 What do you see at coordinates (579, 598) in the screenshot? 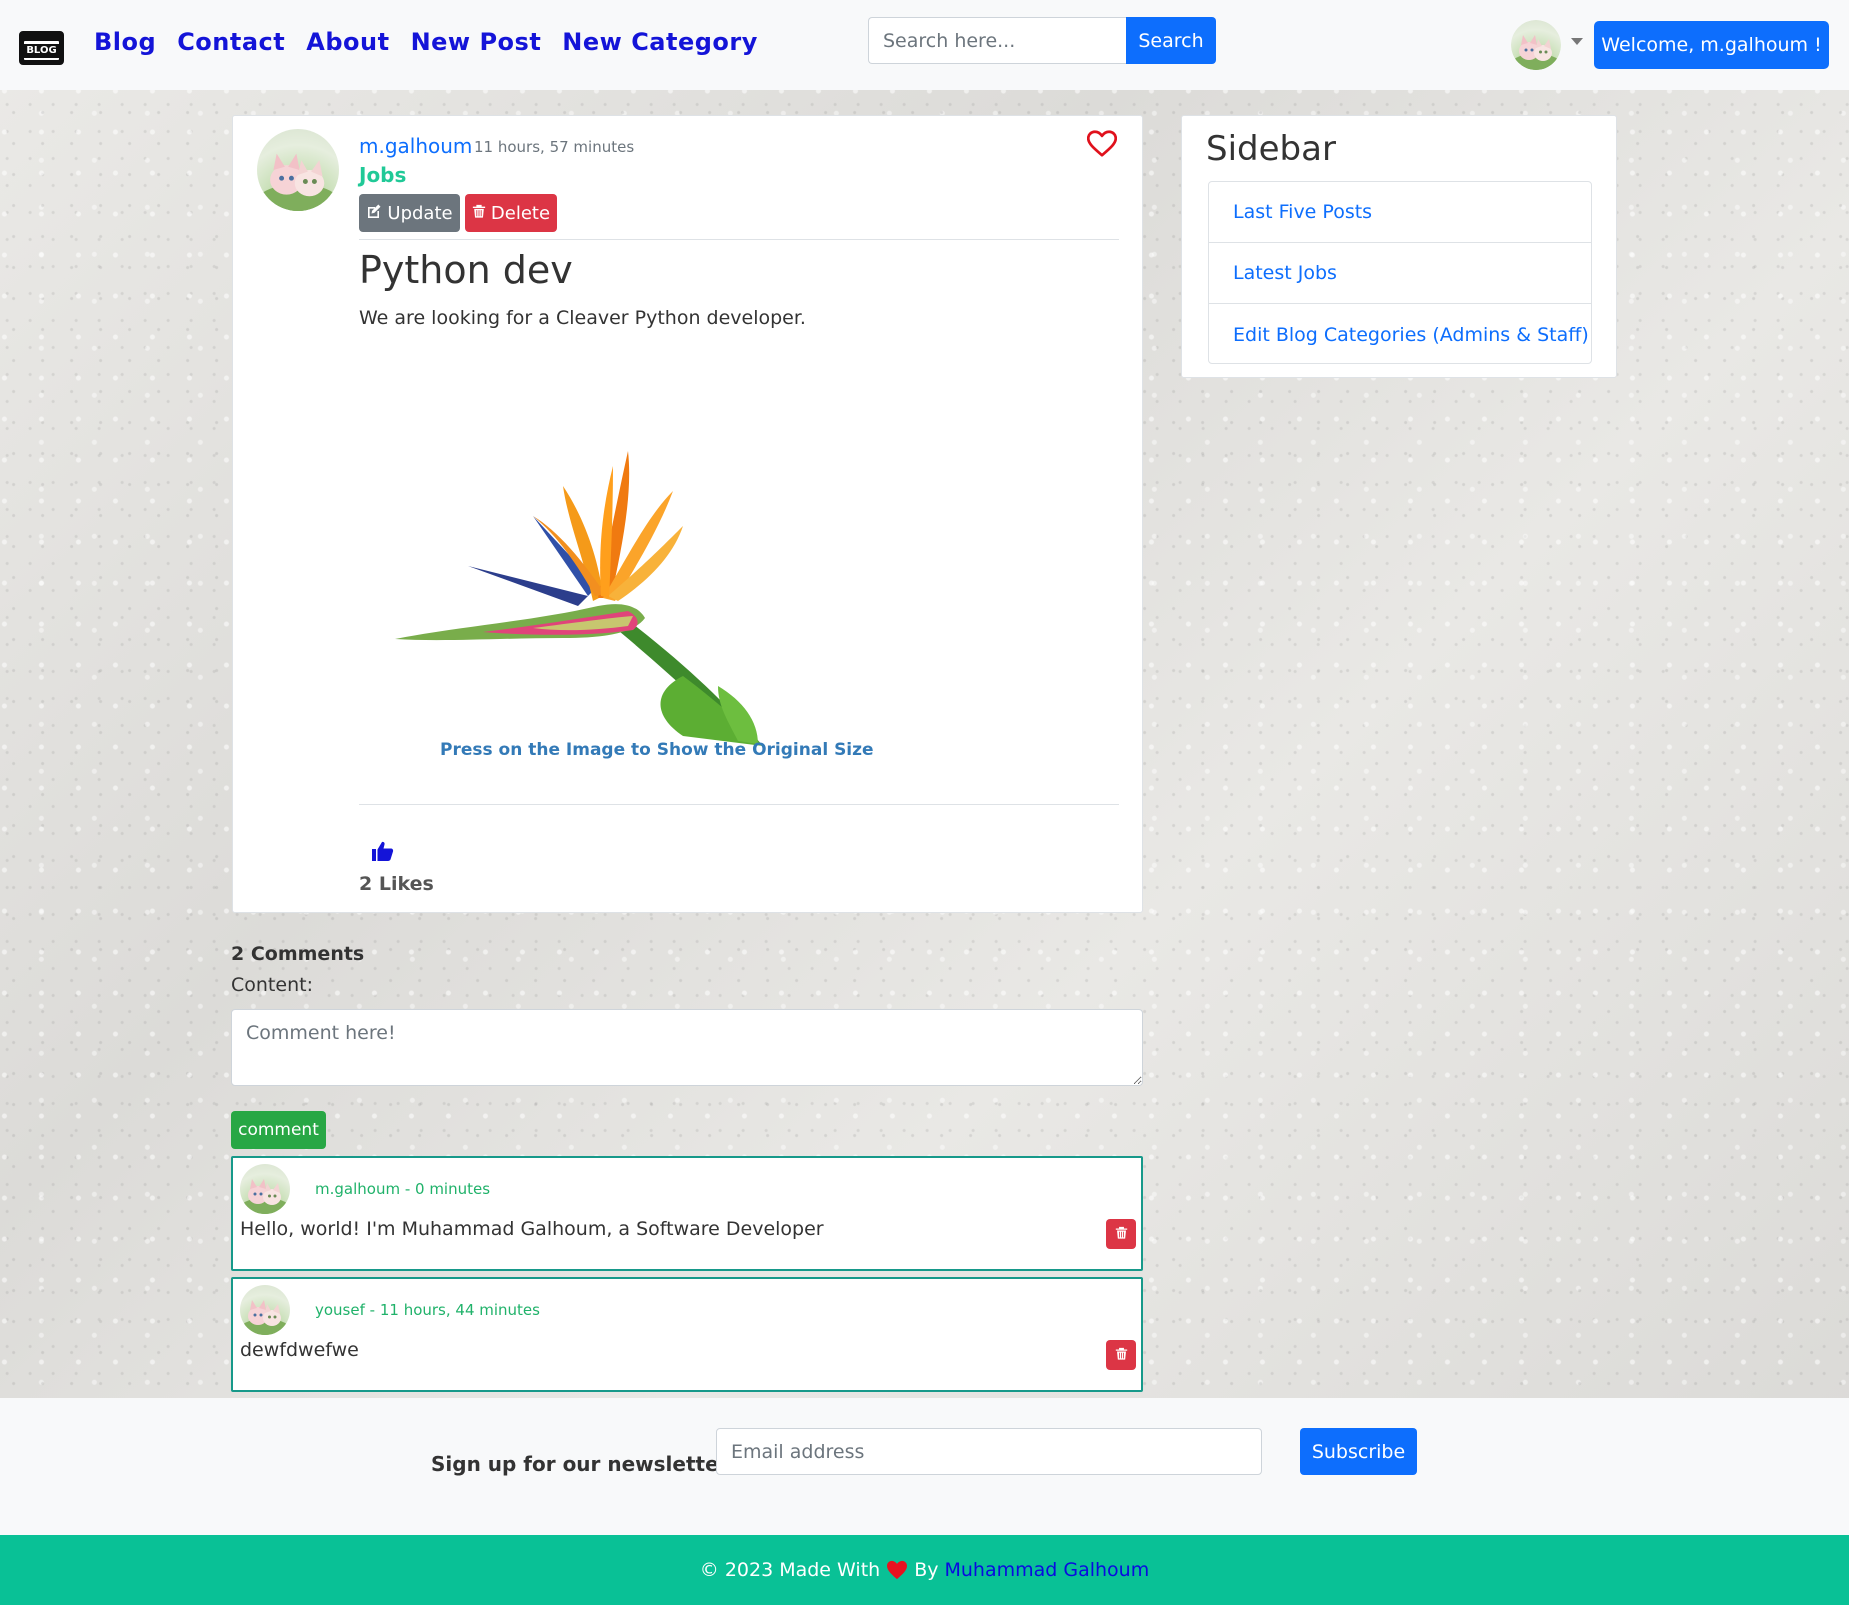
I see `bird-of-paradise-flower` at bounding box center [579, 598].